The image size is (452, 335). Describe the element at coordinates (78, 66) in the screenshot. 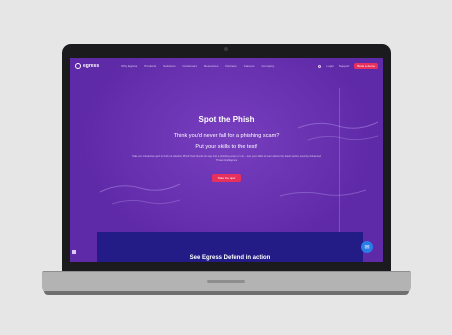

I see `egress-logo-icon` at that location.